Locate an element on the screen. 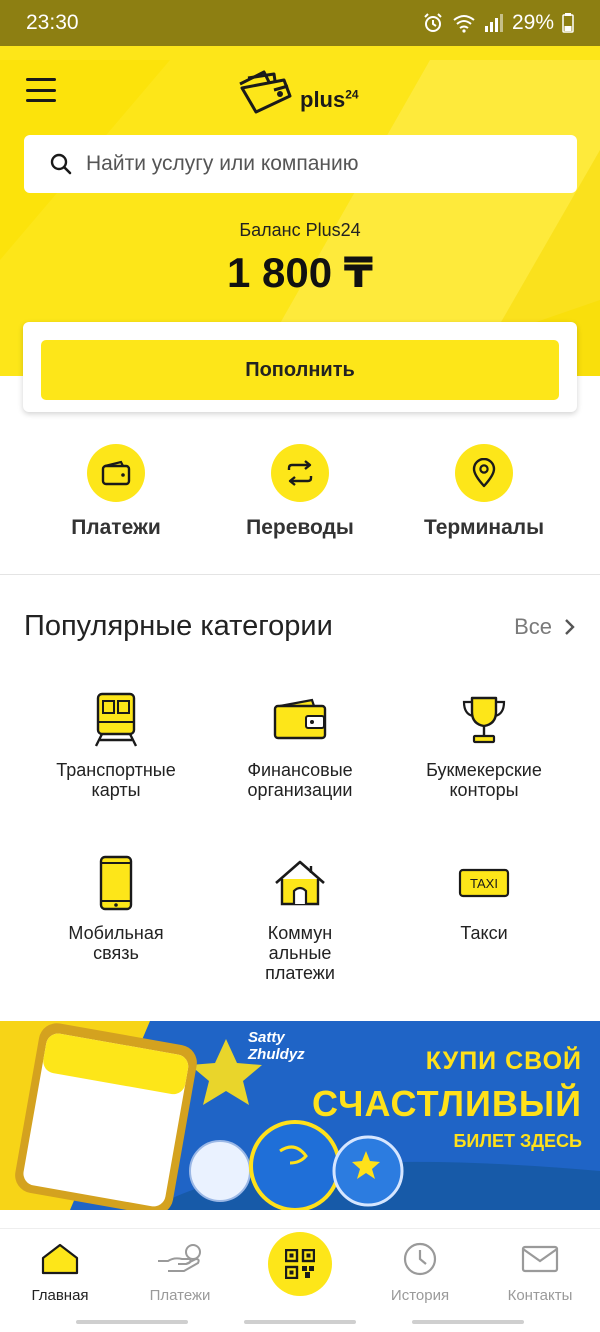 This screenshot has height=1332, width=600. signal-icon is located at coordinates (493, 23).